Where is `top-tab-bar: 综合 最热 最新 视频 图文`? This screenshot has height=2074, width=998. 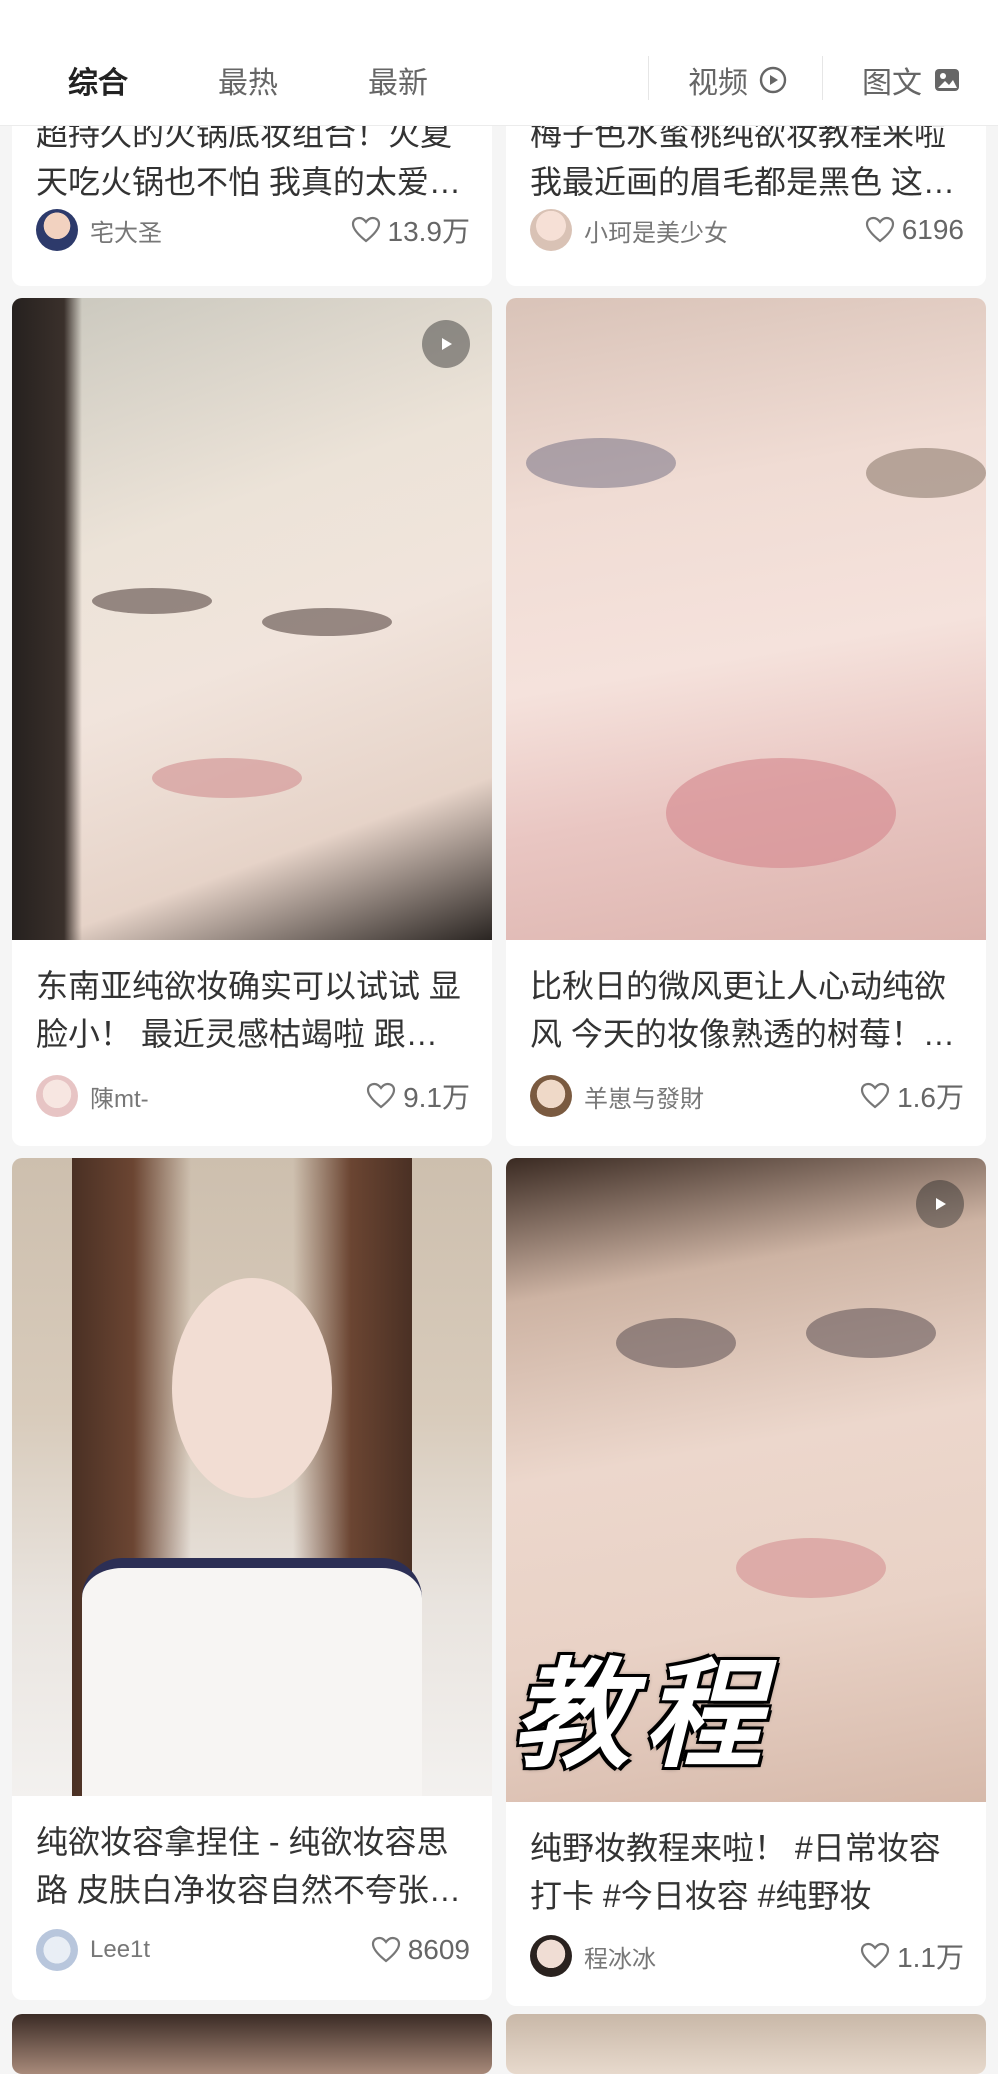
top-tab-bar: 综合 最热 最新 视频 图文 is located at coordinates (499, 63).